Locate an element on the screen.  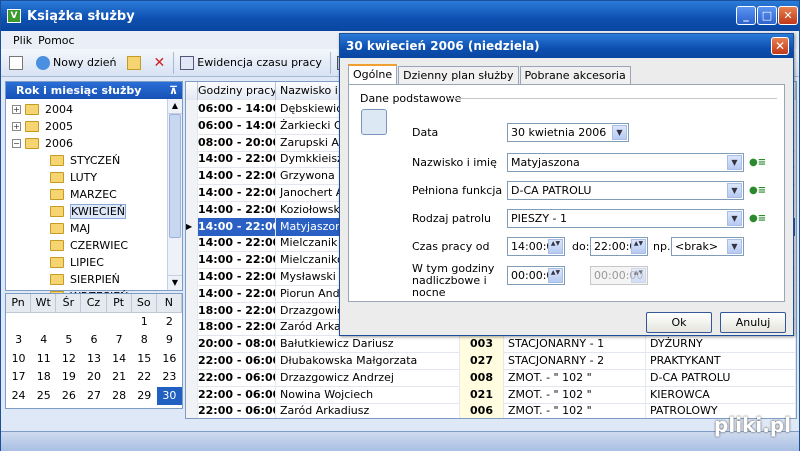
menu-file: Plik is located at coordinates (22, 40).